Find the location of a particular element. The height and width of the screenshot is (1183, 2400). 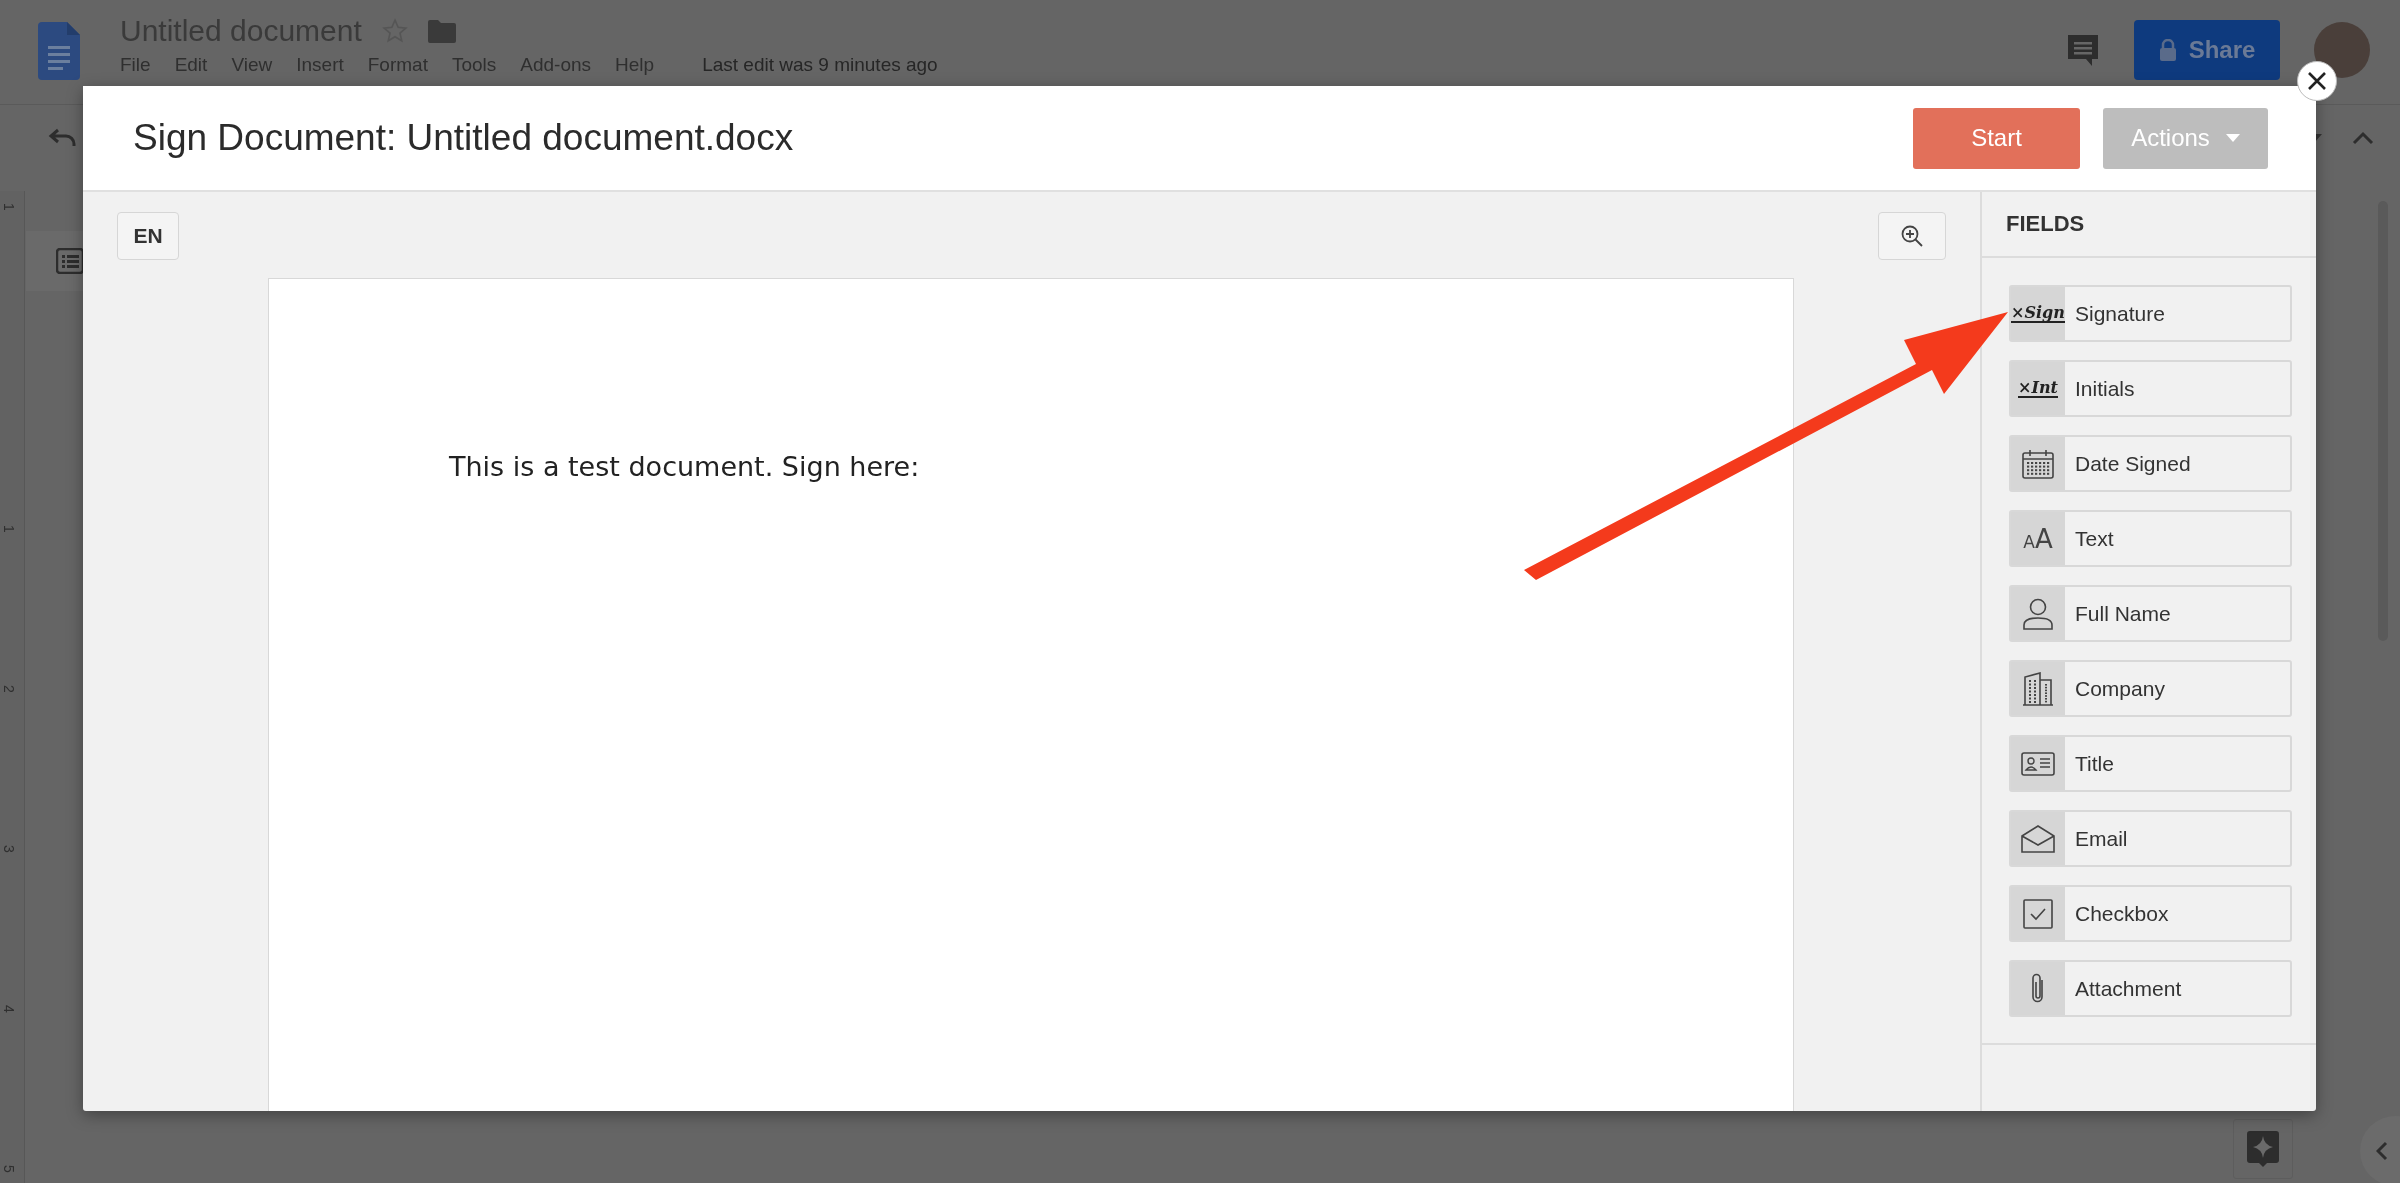

zoom-in-button is located at coordinates (1912, 236).